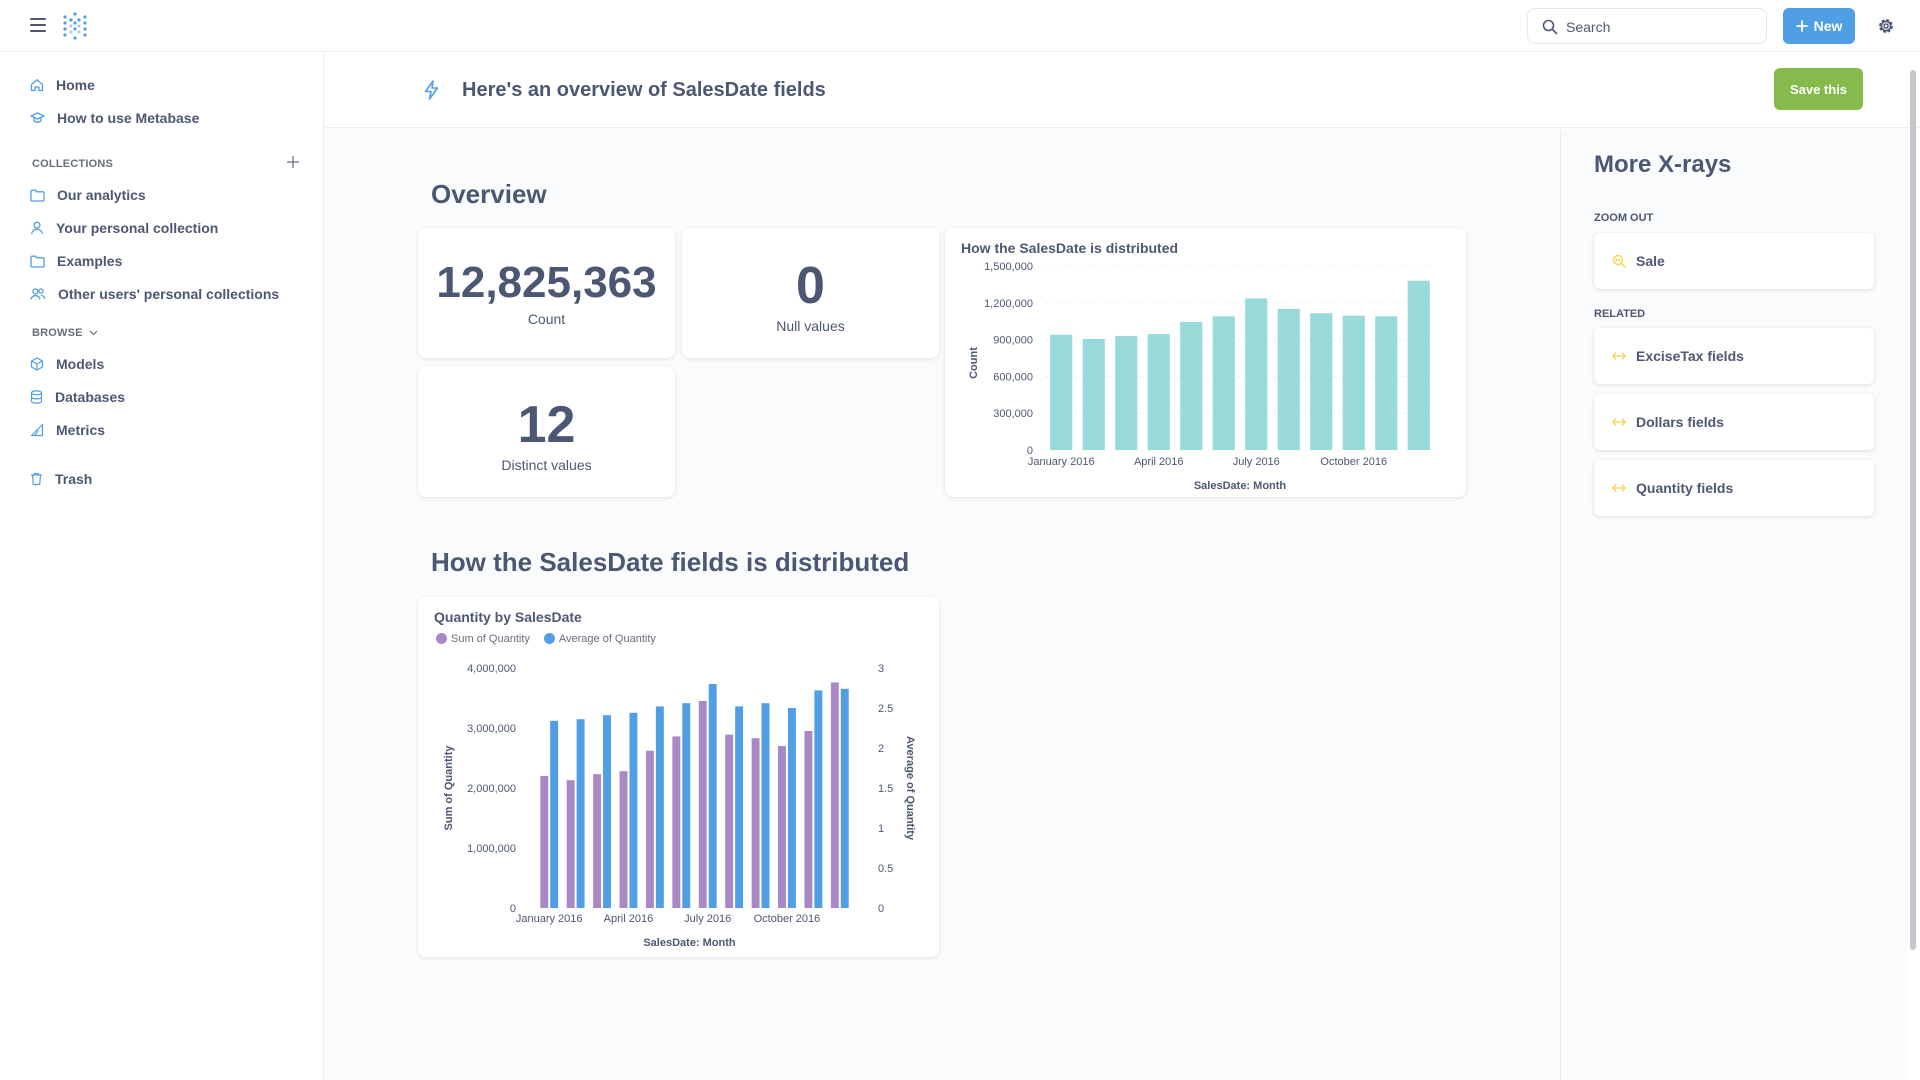 The image size is (1920, 1080). I want to click on x-tick-label: October 2016, so click(787, 919).